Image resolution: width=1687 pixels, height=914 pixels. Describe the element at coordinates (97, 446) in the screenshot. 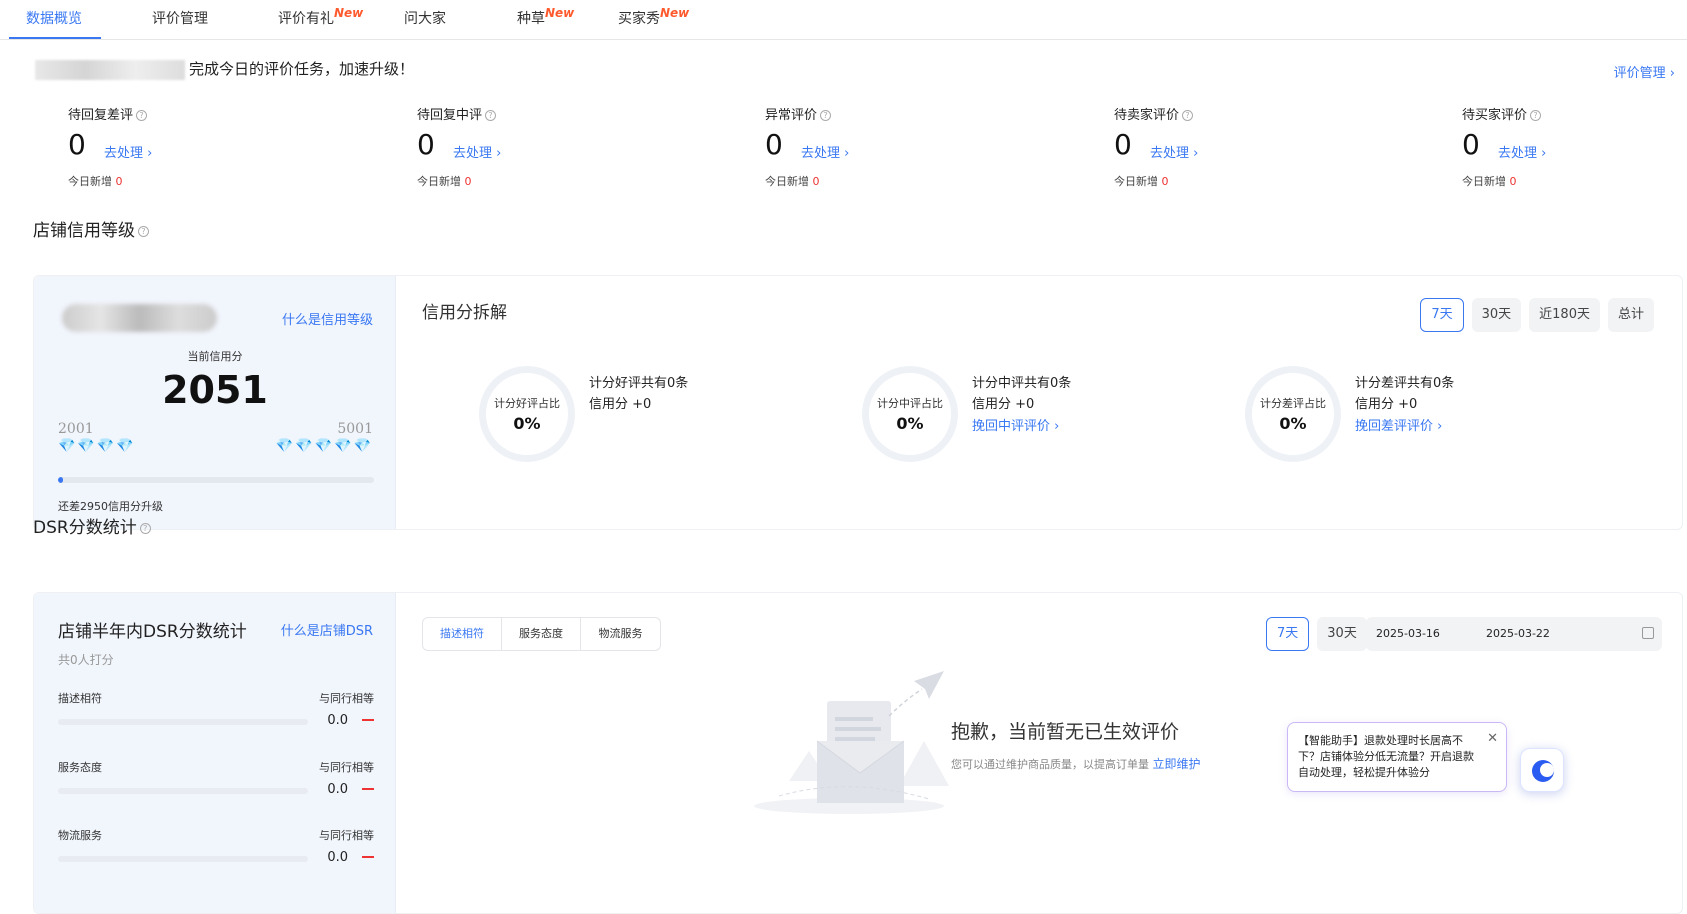

I see `diamond-icons-current: 💎💎💎💎` at that location.